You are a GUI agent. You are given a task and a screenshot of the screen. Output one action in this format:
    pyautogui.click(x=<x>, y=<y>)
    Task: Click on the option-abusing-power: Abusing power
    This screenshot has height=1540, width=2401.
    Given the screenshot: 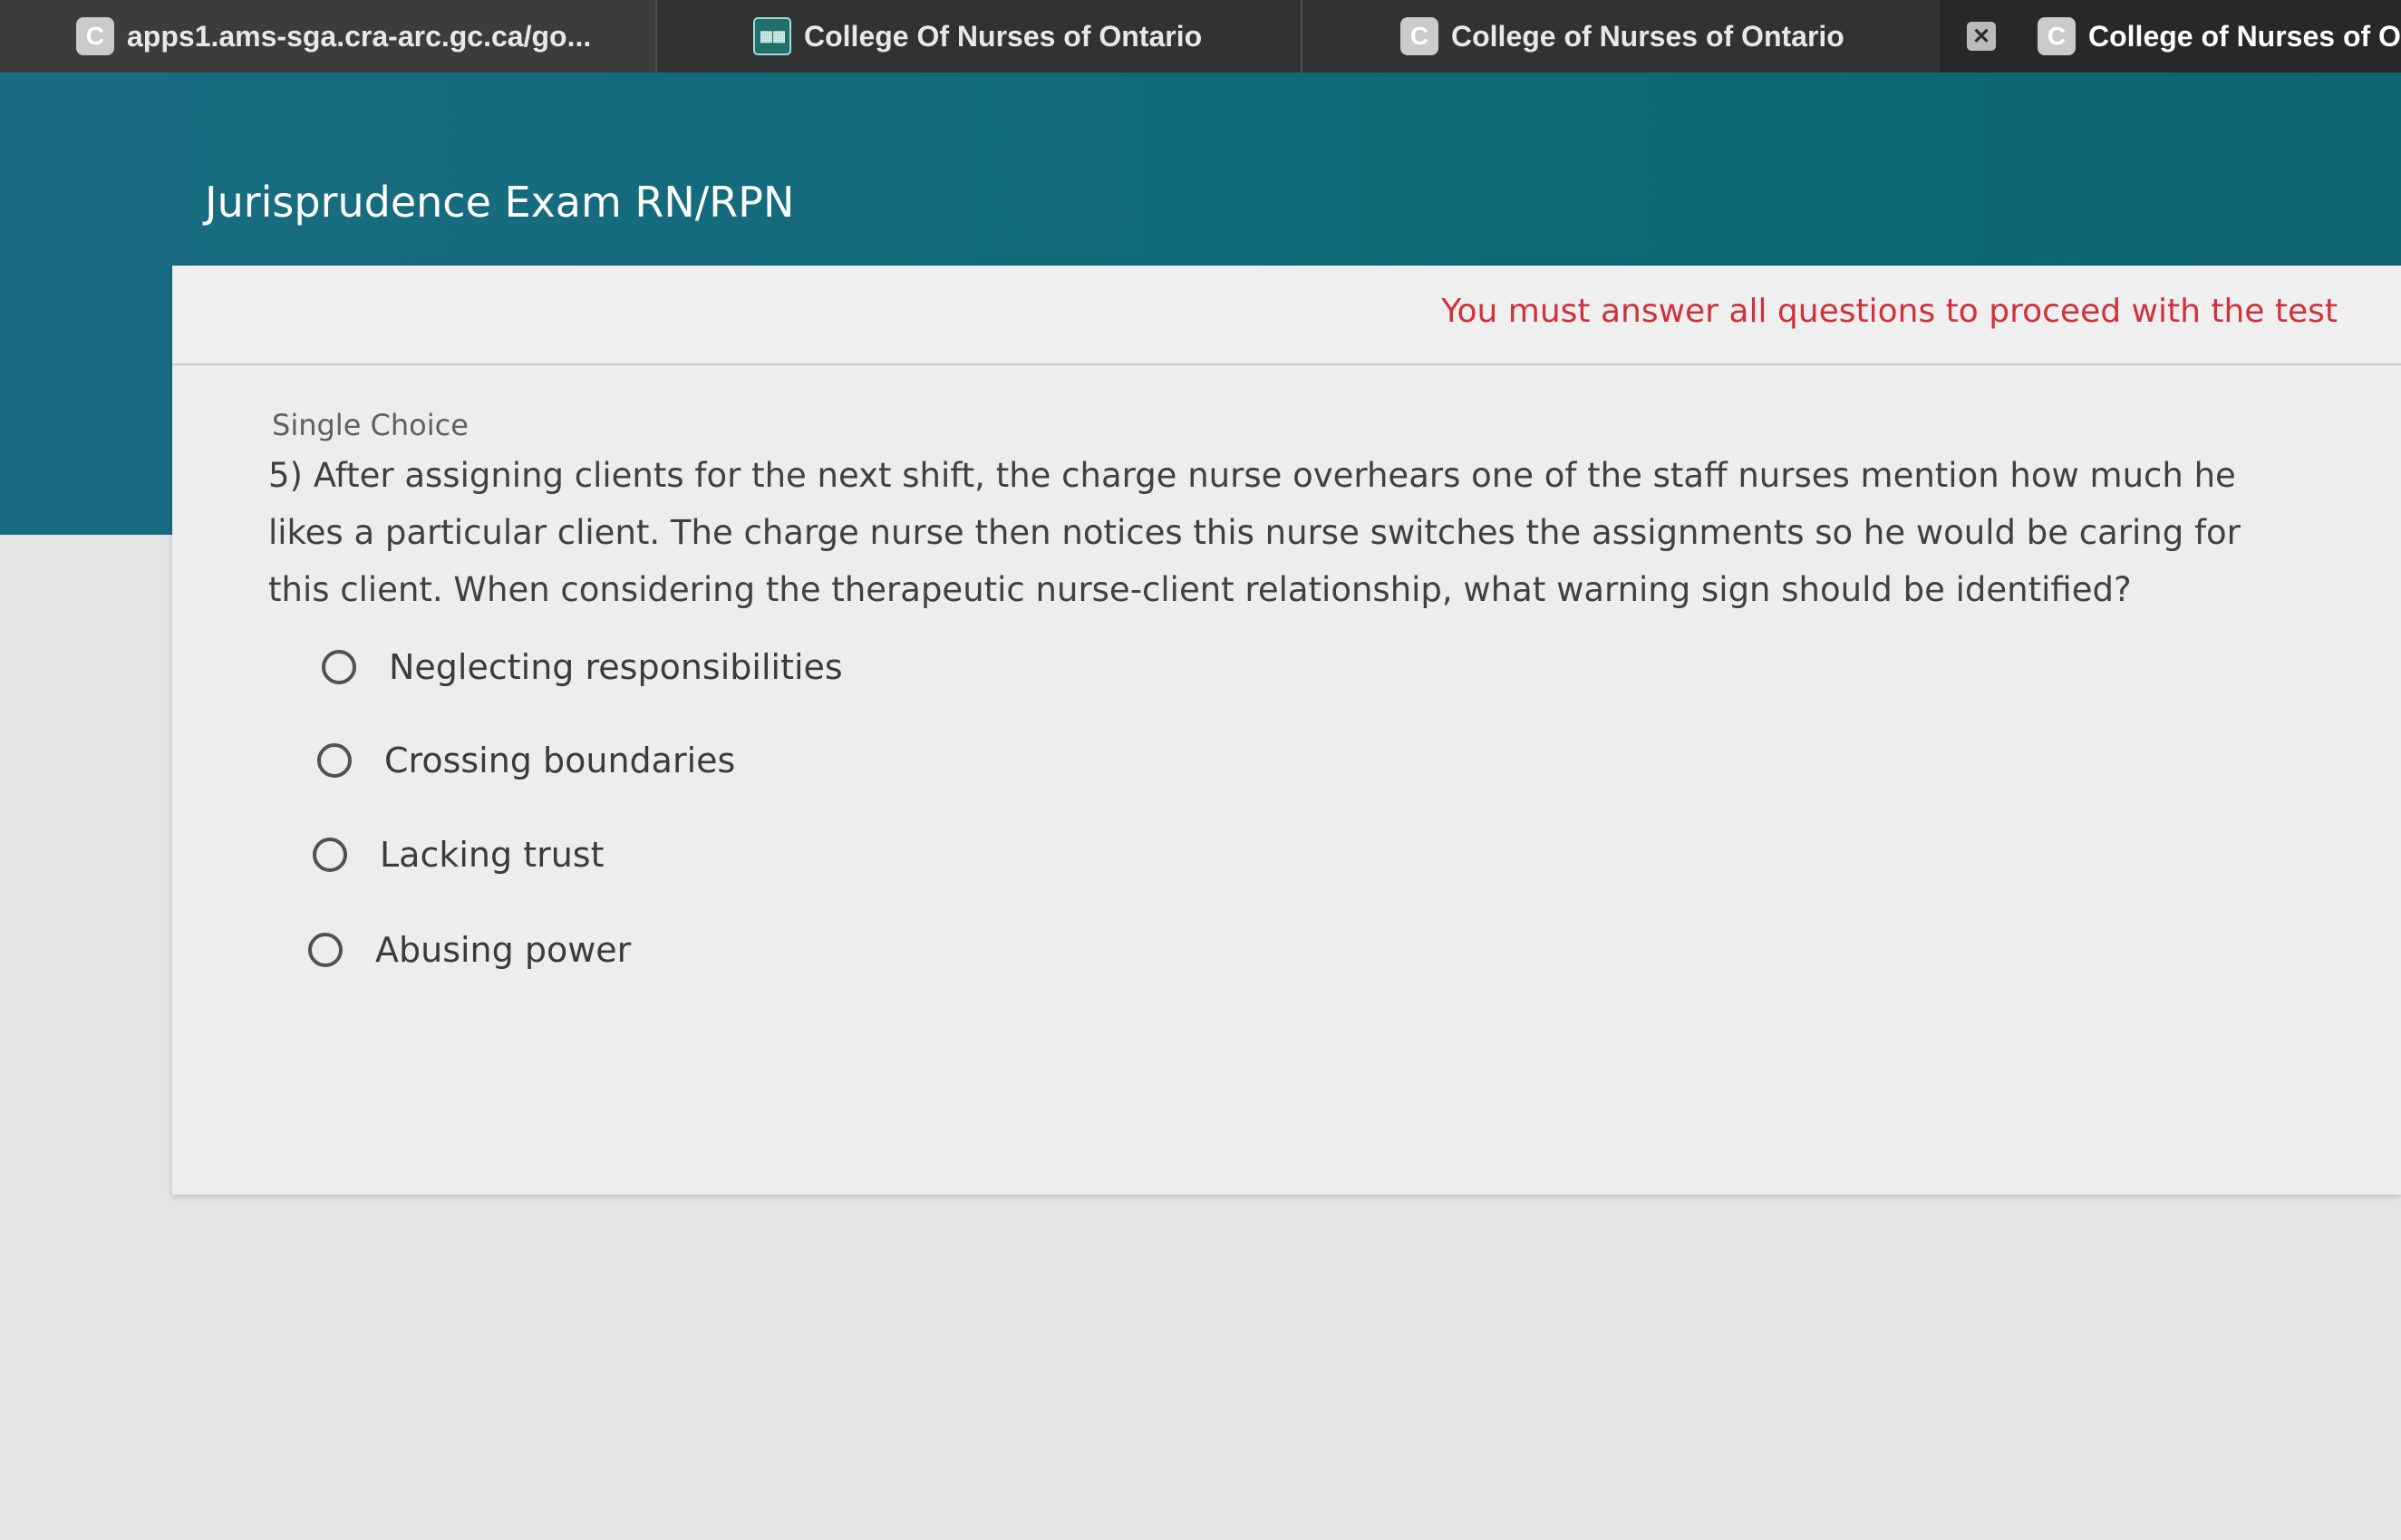 What is the action you would take?
    pyautogui.click(x=469, y=950)
    